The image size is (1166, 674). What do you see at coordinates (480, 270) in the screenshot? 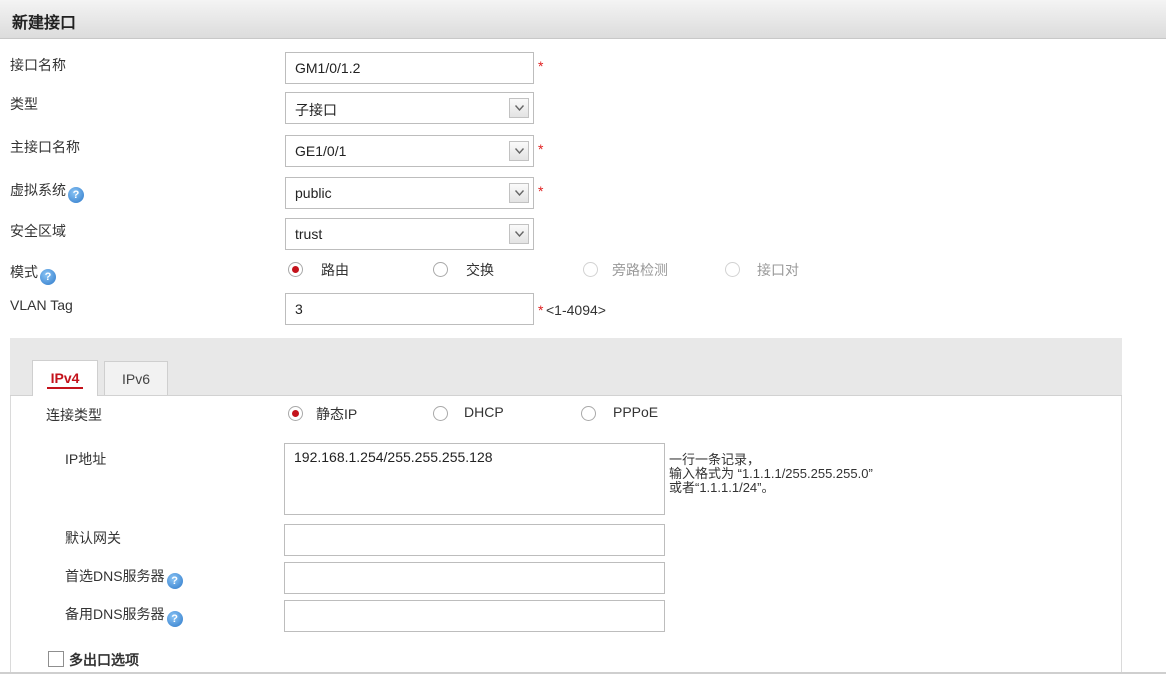
I see `mode-switch-label: 交换` at bounding box center [480, 270].